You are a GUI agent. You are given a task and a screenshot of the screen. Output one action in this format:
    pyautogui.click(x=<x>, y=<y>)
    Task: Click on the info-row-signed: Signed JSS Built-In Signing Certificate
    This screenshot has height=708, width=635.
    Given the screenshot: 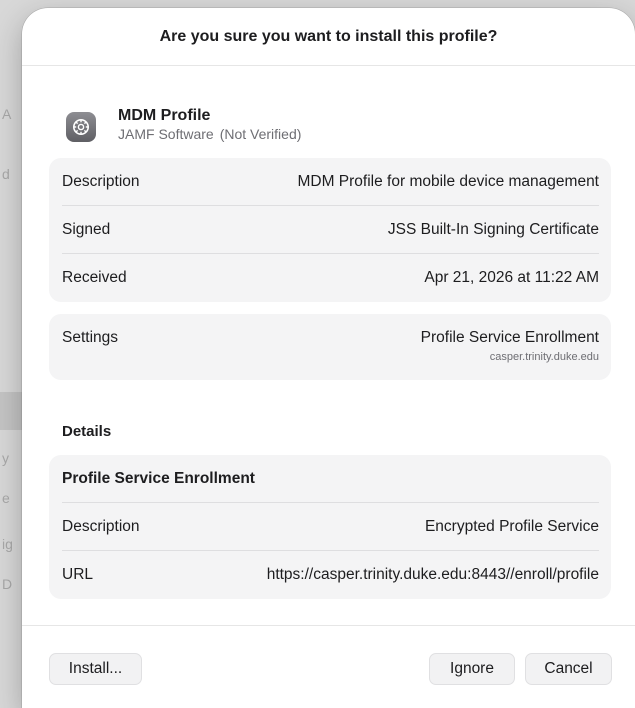 What is the action you would take?
    pyautogui.click(x=330, y=230)
    